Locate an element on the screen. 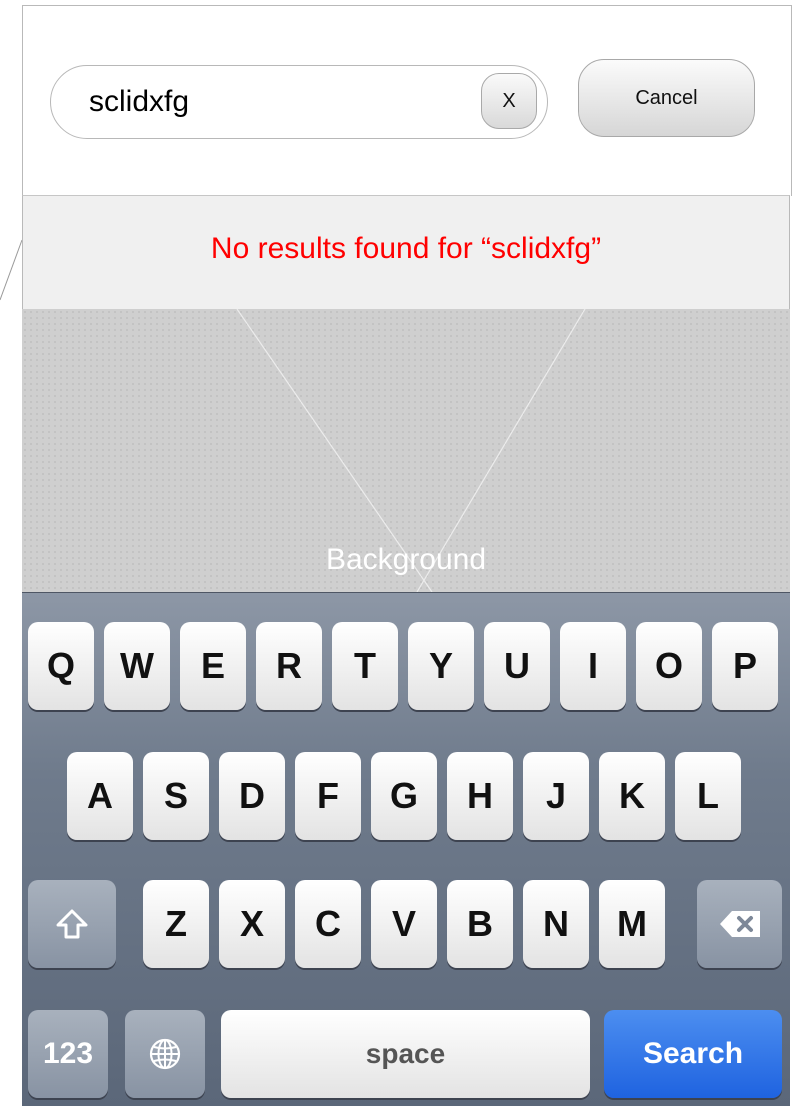 The height and width of the screenshot is (1106, 795). space-key: space is located at coordinates (405, 1054).